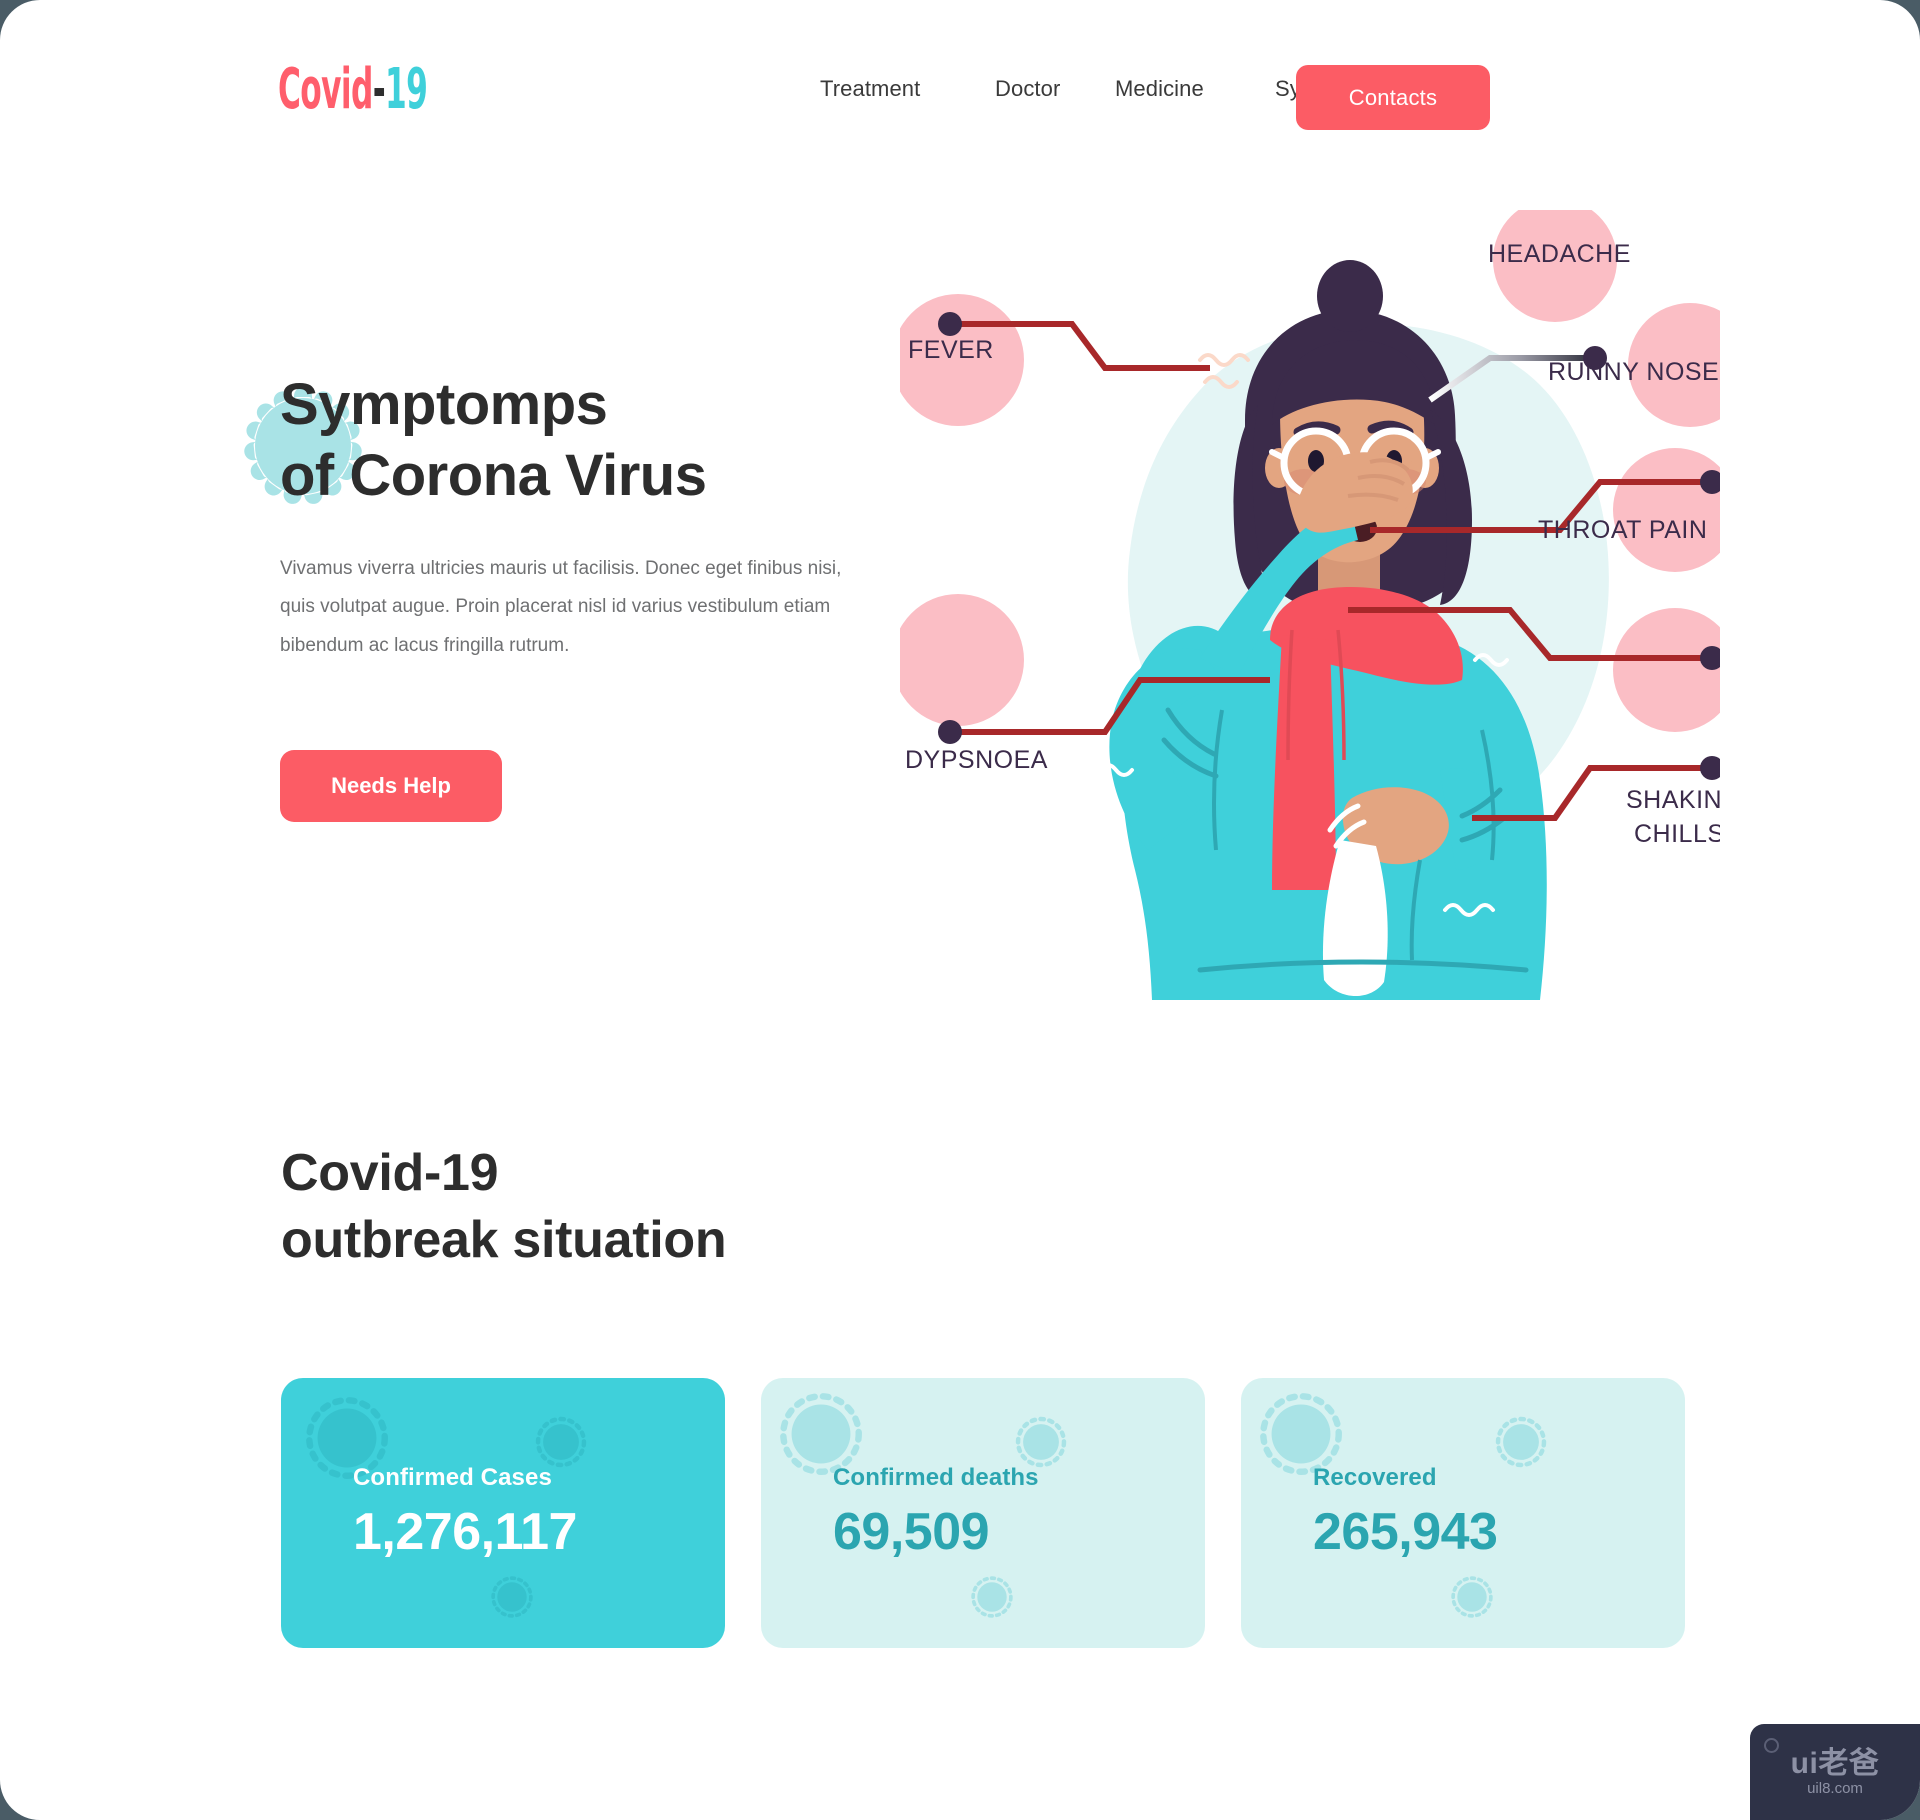  Describe the element at coordinates (504, 1206) in the screenshot. I see `outbreak-section-title: Covid-19 outbreak situation` at that location.